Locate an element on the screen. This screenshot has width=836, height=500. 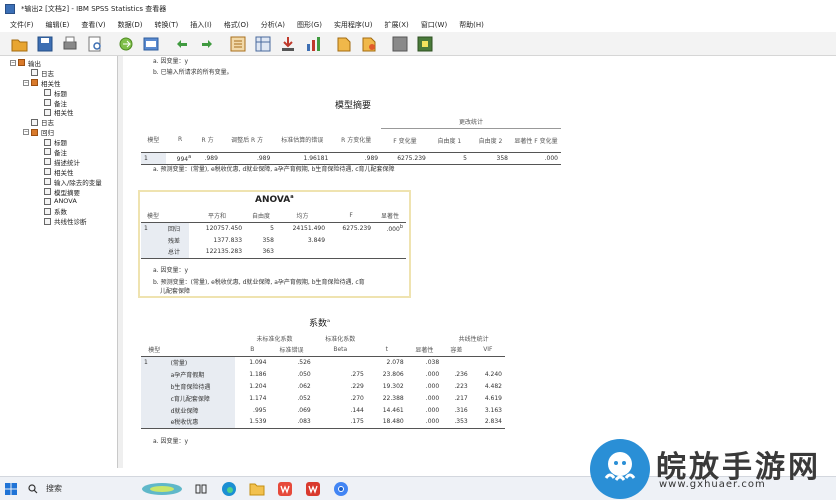
print-preview-icon is located at coordinates (95, 44).